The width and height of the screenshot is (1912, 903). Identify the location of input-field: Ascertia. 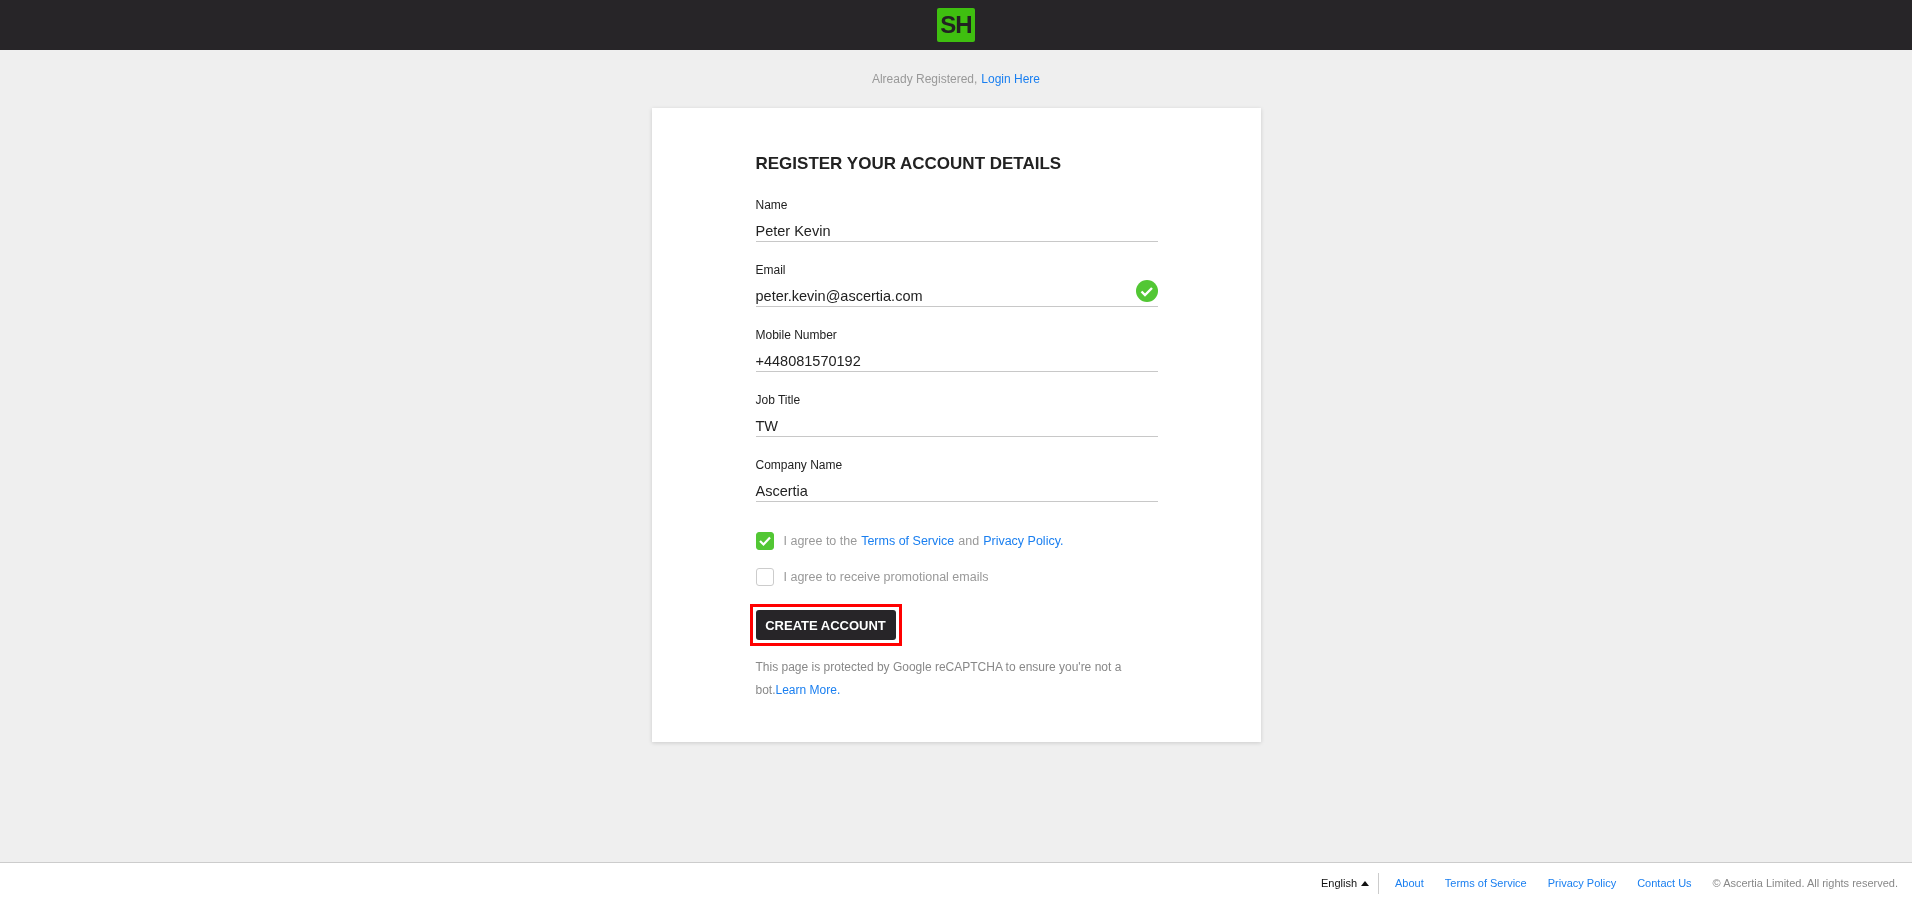
(956, 489).